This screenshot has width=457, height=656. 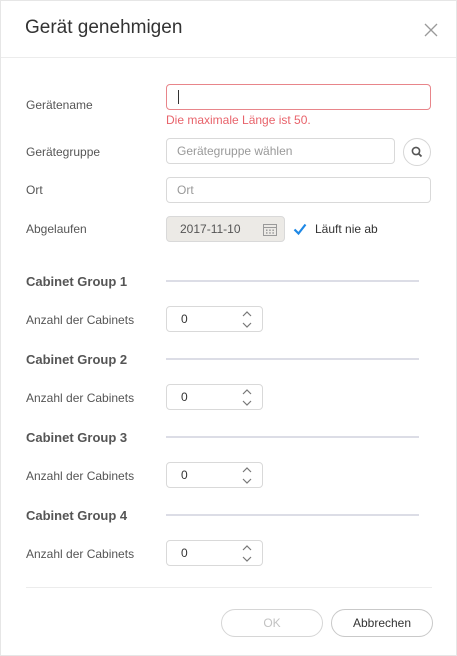 What do you see at coordinates (63, 152) in the screenshot?
I see `device-group-label: Gerätegruppe` at bounding box center [63, 152].